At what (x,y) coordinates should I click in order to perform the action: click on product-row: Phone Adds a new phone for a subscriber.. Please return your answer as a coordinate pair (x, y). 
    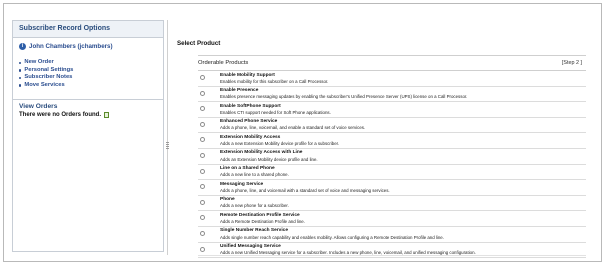
    Looking at the image, I should click on (392, 204).